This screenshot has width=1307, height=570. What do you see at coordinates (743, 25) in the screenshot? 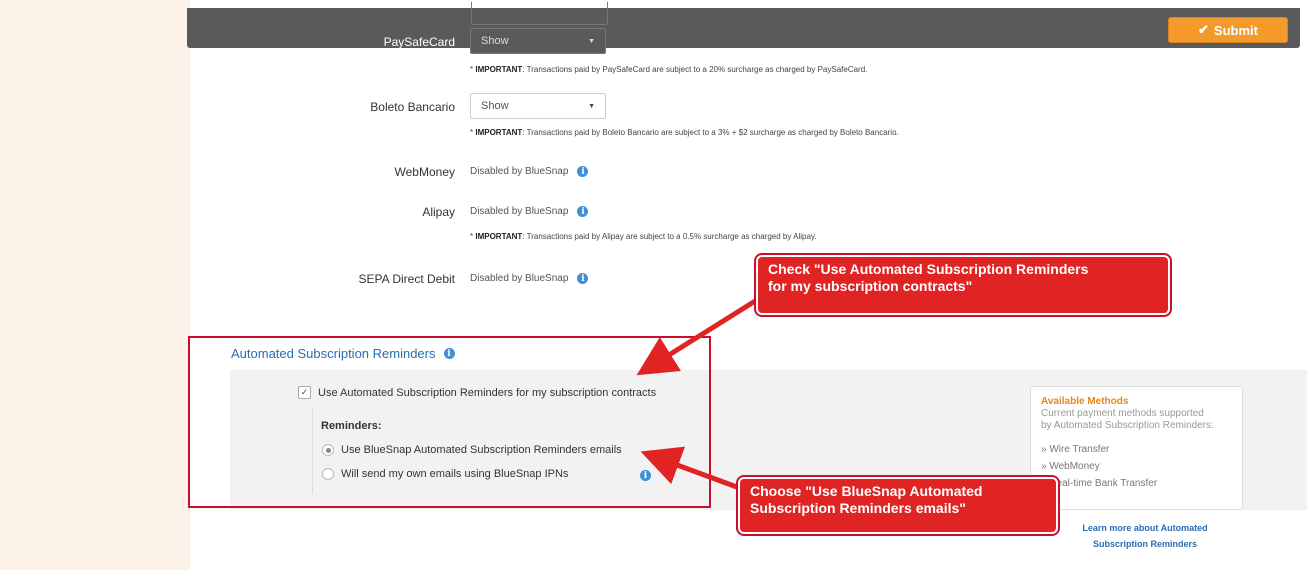
I see `sticky-action-bar` at bounding box center [743, 25].